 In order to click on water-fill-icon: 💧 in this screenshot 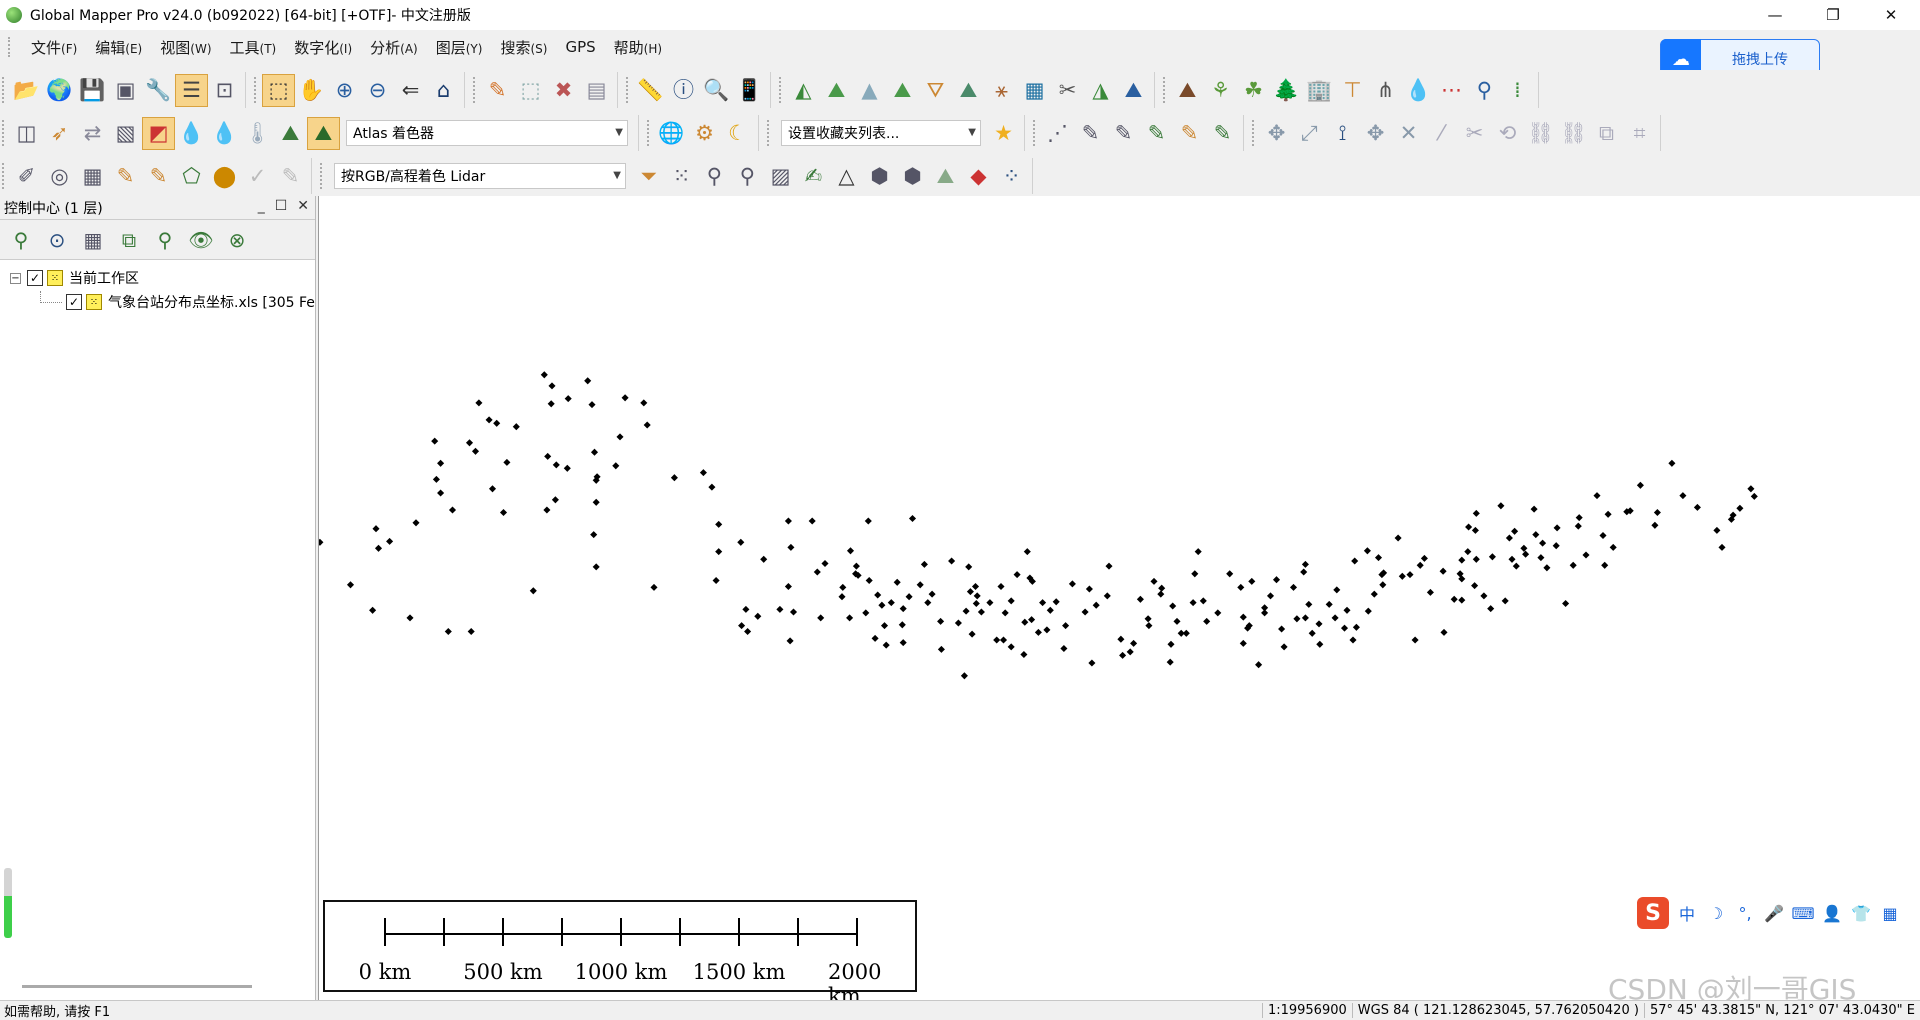, I will do `click(224, 133)`.